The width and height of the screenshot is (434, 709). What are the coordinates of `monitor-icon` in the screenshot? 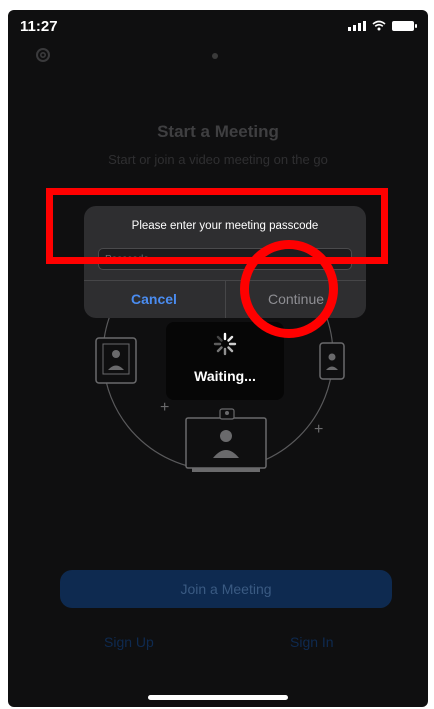 It's located at (226, 440).